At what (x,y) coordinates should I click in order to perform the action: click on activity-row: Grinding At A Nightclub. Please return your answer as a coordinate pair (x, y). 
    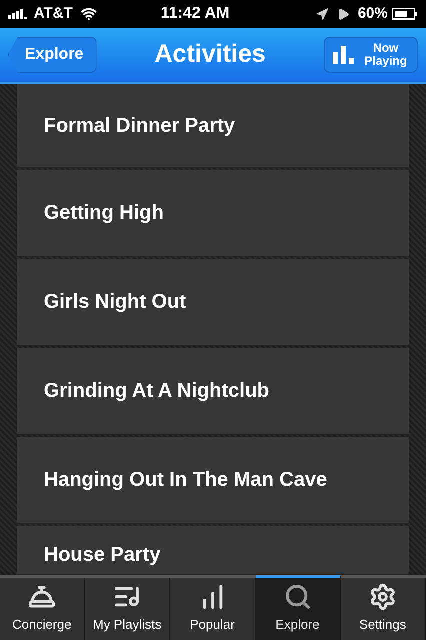
    Looking at the image, I should click on (213, 391).